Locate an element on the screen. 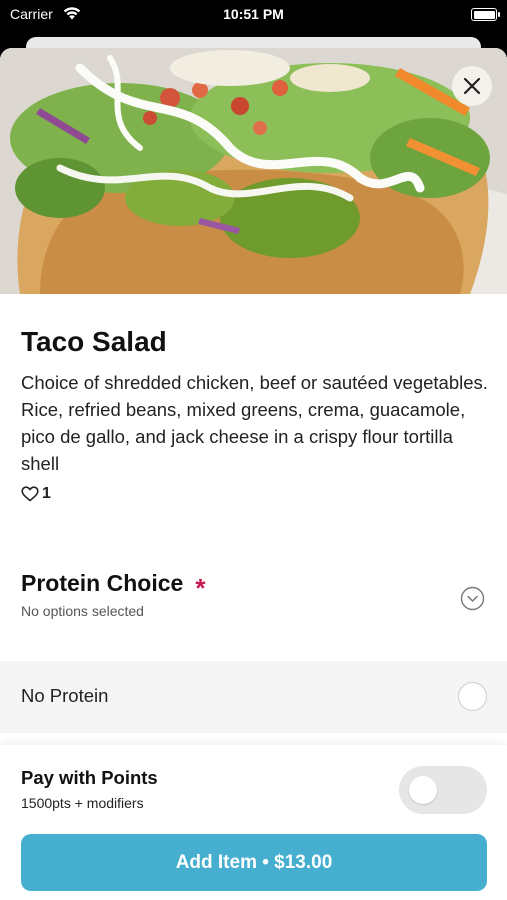  protein-choice-header: Protein Choice * No options selected is located at coordinates (254, 598).